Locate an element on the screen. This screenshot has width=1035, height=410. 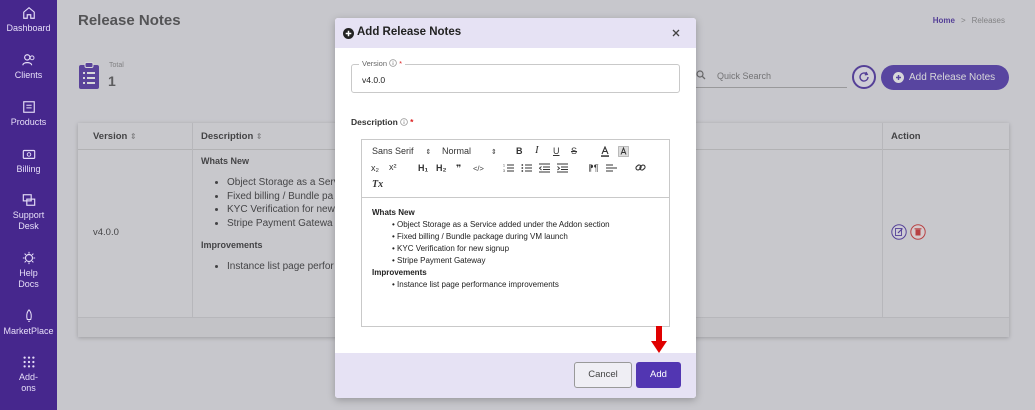
direction-icon: ⁋¶ is located at coordinates (593, 168).